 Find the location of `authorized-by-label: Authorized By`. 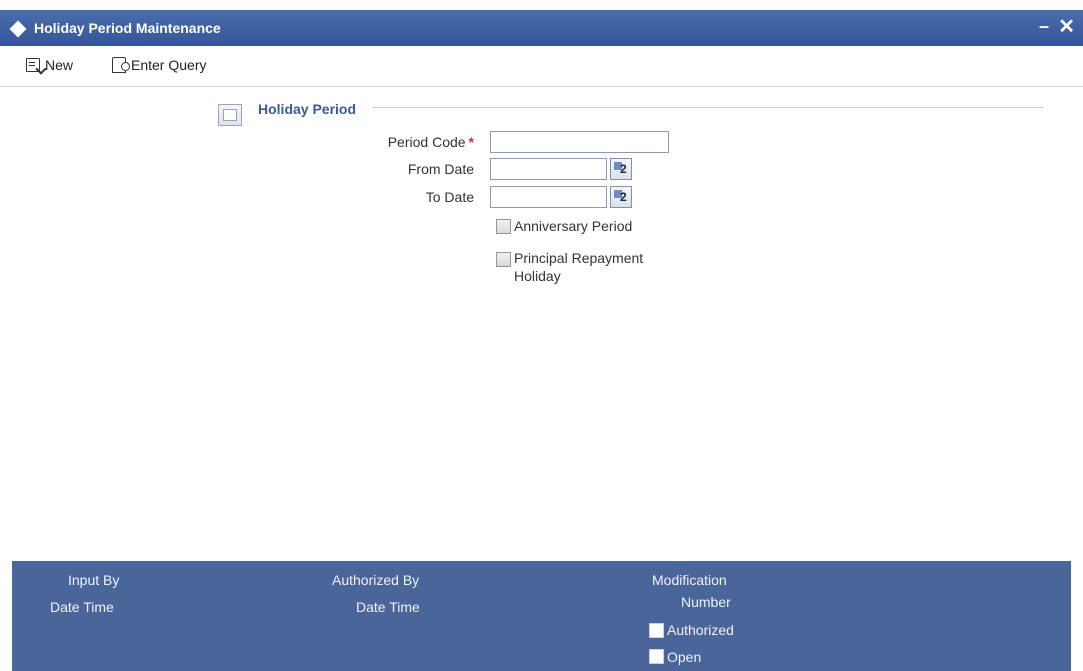

authorized-by-label: Authorized By is located at coordinates (376, 580).